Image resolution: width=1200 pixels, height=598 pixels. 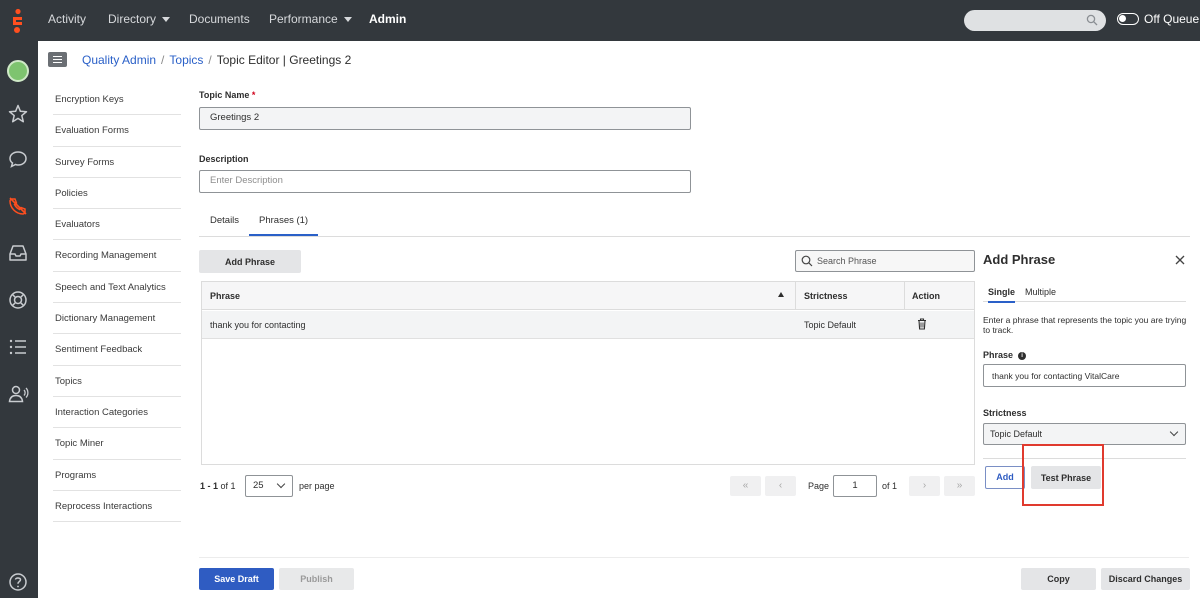 I want to click on tab-single: Single, so click(x=1002, y=295).